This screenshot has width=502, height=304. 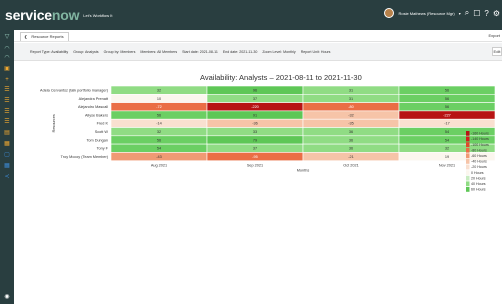 I want to click on legend-label: -160 Hours, so click(x=480, y=134).